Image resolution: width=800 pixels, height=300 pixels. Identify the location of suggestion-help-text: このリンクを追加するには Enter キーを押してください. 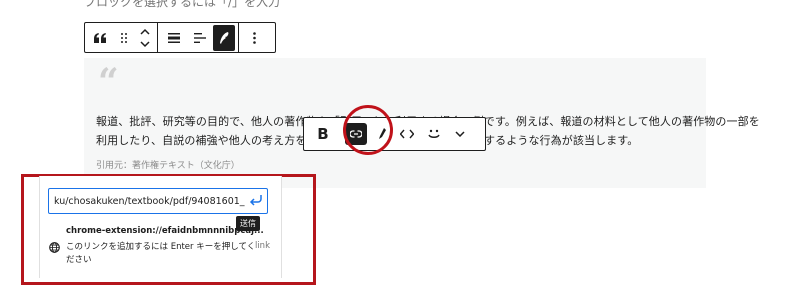
(161, 253).